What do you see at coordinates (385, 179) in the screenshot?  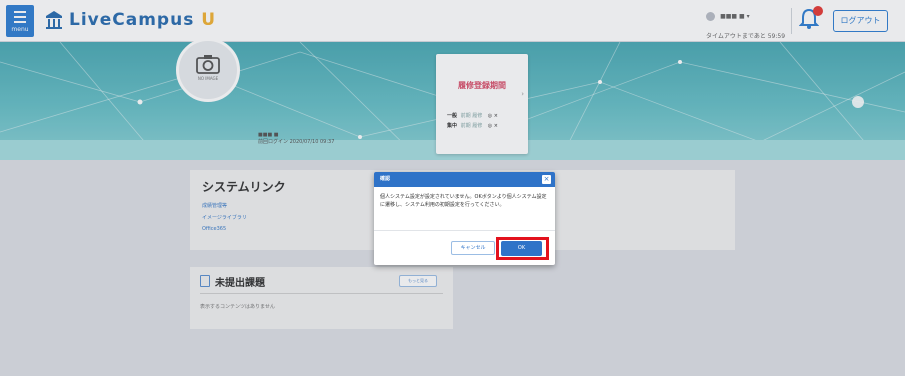 I see `dialog-title: 確認` at bounding box center [385, 179].